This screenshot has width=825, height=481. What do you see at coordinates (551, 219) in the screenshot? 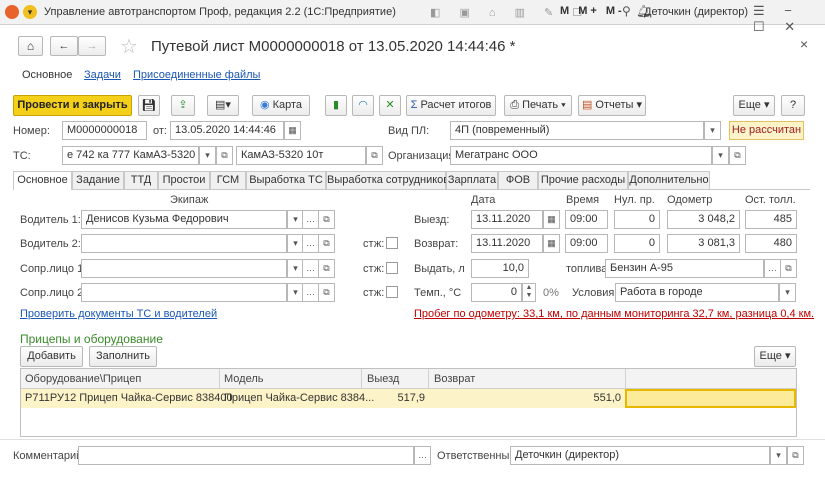
I see `departure-calendar-icon: ▦` at bounding box center [551, 219].